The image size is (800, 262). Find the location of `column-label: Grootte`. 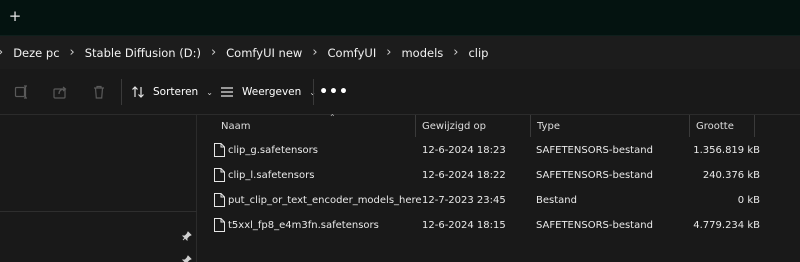

column-label: Grootte is located at coordinates (715, 126).